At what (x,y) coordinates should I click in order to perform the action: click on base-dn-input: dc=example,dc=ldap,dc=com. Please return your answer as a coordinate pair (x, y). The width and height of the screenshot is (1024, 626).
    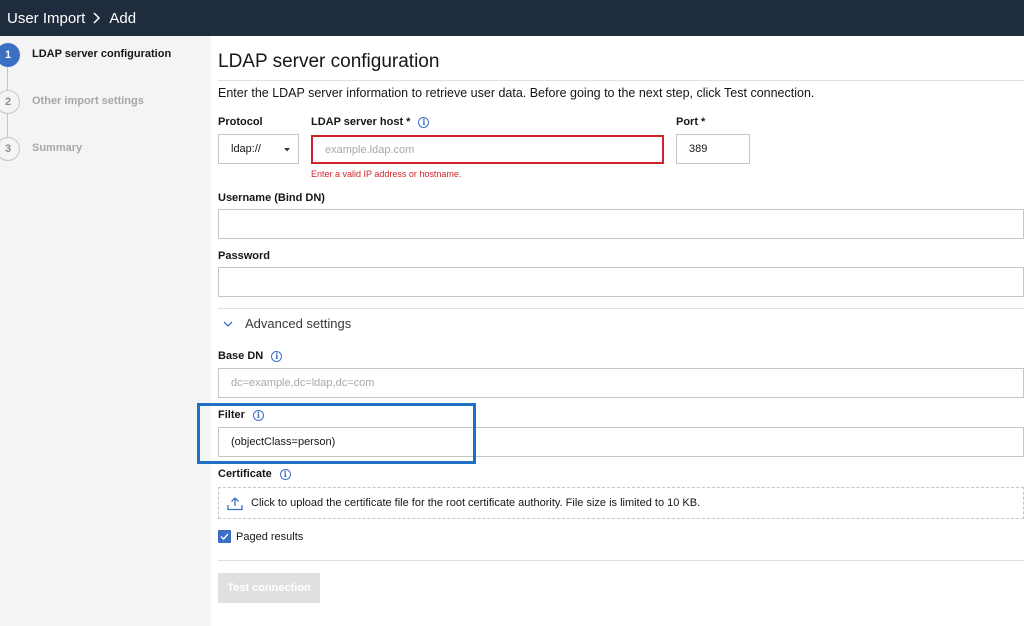
    Looking at the image, I should click on (621, 383).